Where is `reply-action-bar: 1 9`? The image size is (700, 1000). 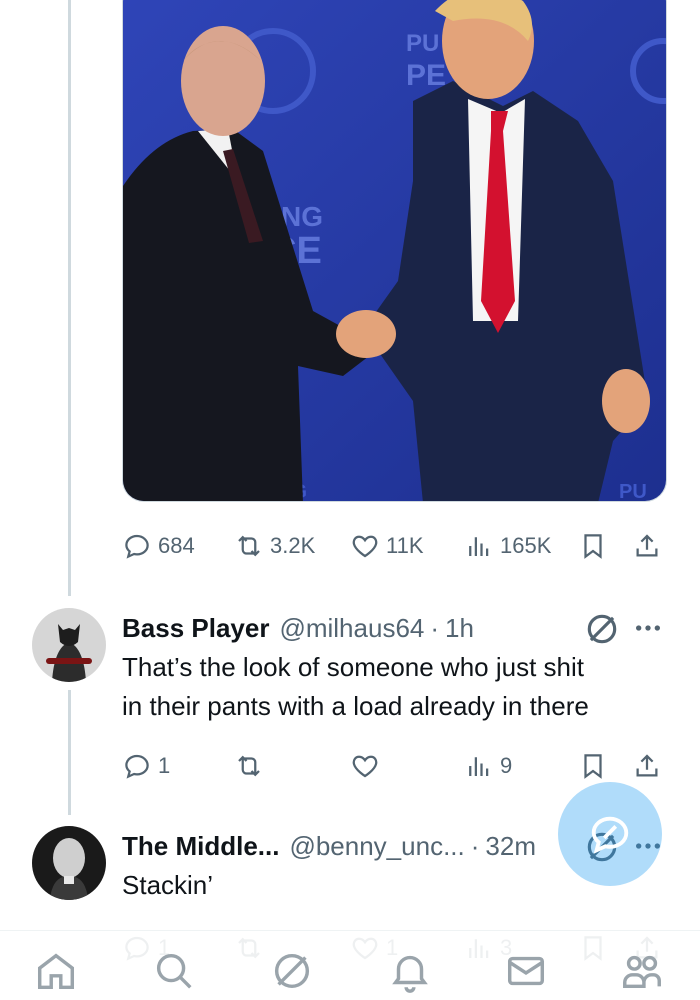 reply-action-bar: 1 9 is located at coordinates (394, 766).